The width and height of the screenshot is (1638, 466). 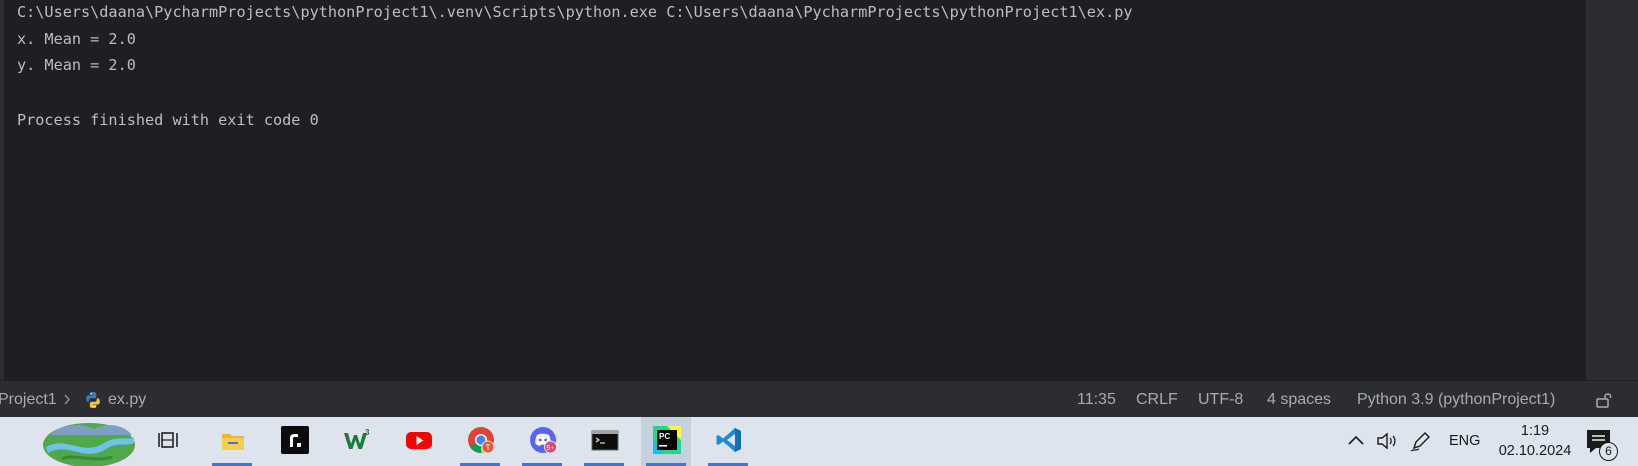 What do you see at coordinates (76, 65) in the screenshot?
I see `console-line-output: y. Mean = 2.0` at bounding box center [76, 65].